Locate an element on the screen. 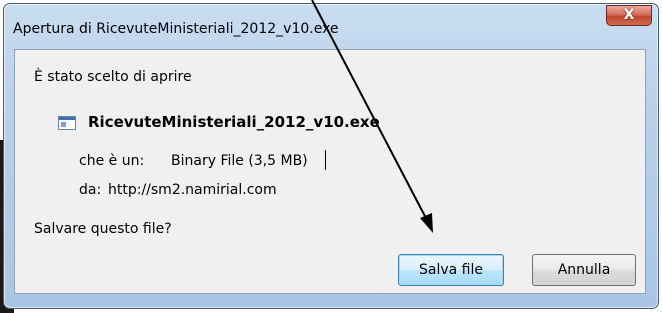  arrow-head is located at coordinates (426, 223).